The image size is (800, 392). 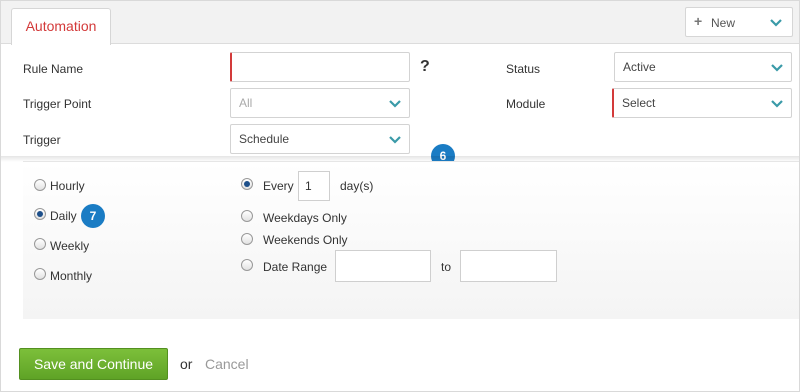 I want to click on rule-name-label: Rule Name, so click(x=53, y=69).